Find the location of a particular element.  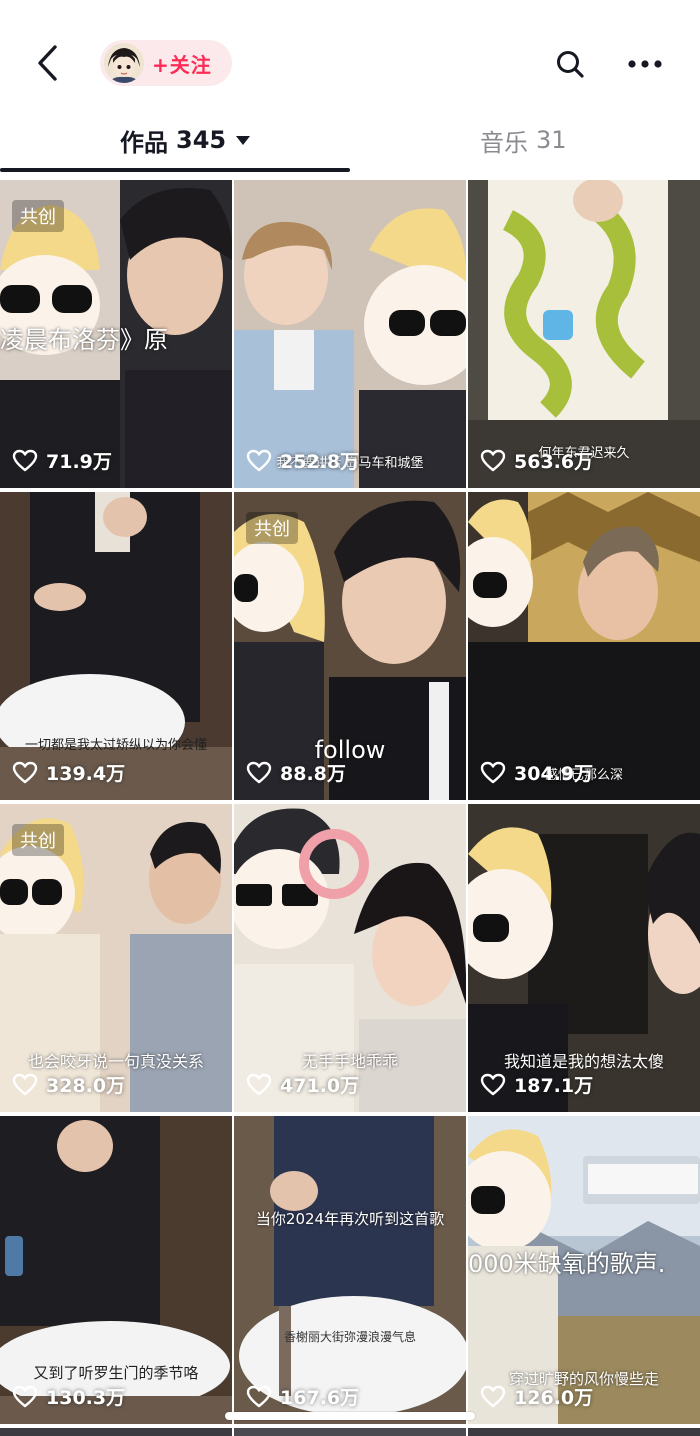

video-caption: 凌晨布洛芬》原 is located at coordinates (84, 340).